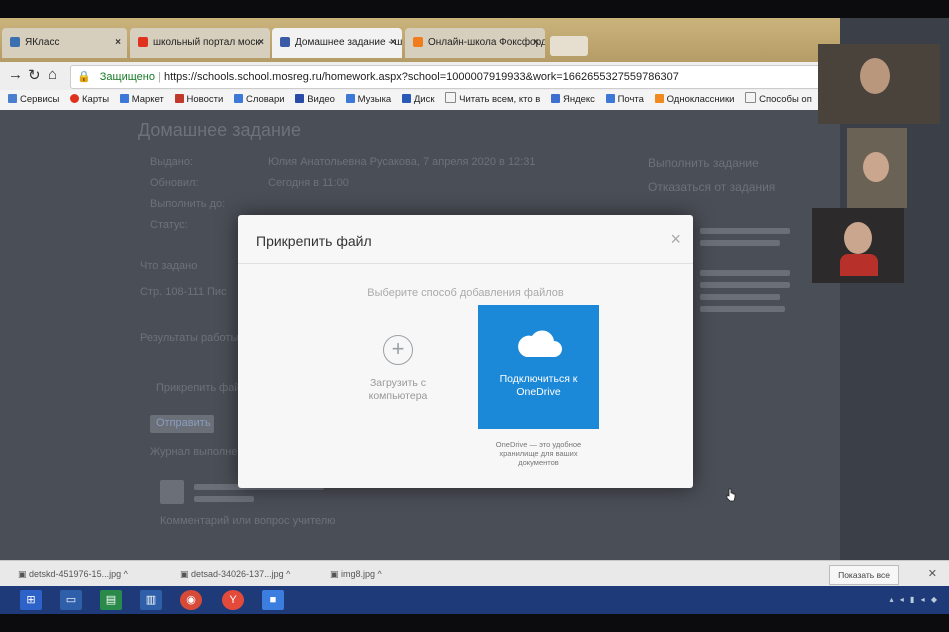 The image size is (949, 632). What do you see at coordinates (572, 100) in the screenshot?
I see `bookmark-yandex: Яндекс` at bounding box center [572, 100].